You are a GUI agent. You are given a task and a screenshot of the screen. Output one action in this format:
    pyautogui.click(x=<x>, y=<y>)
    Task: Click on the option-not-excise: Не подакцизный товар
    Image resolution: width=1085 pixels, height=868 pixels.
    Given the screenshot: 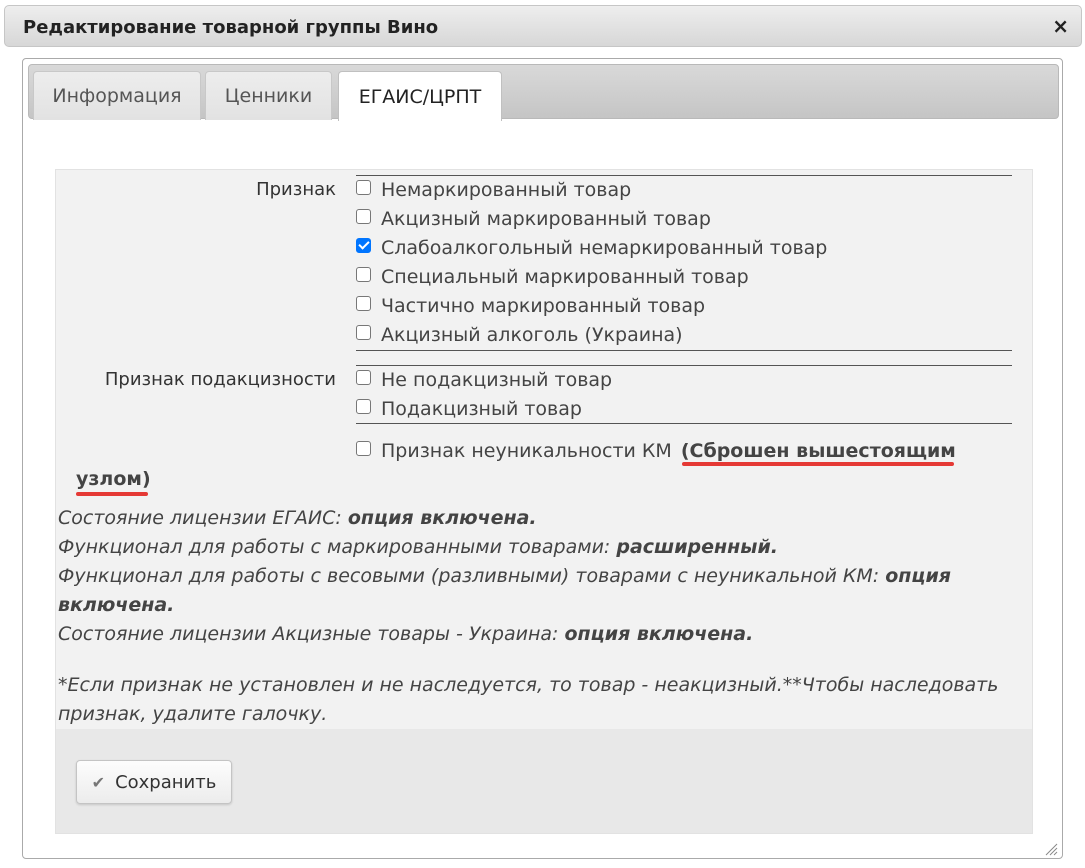 What is the action you would take?
    pyautogui.click(x=484, y=380)
    